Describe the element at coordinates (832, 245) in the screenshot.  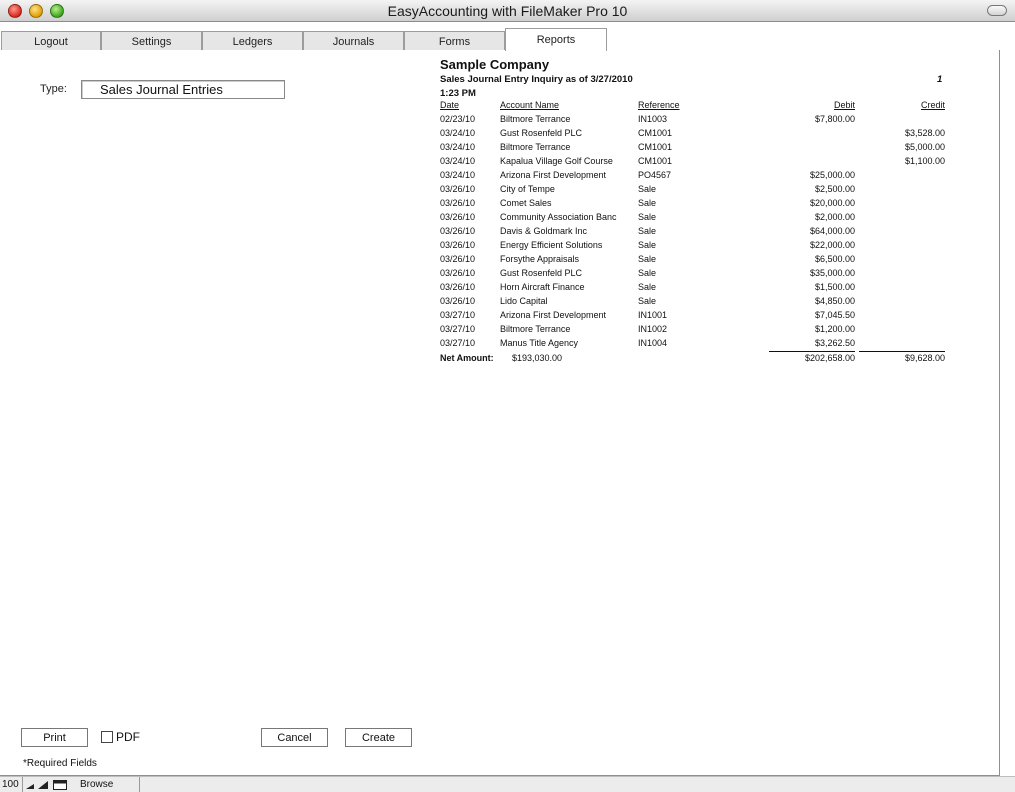
I see `row-debit: $22,000.00` at that location.